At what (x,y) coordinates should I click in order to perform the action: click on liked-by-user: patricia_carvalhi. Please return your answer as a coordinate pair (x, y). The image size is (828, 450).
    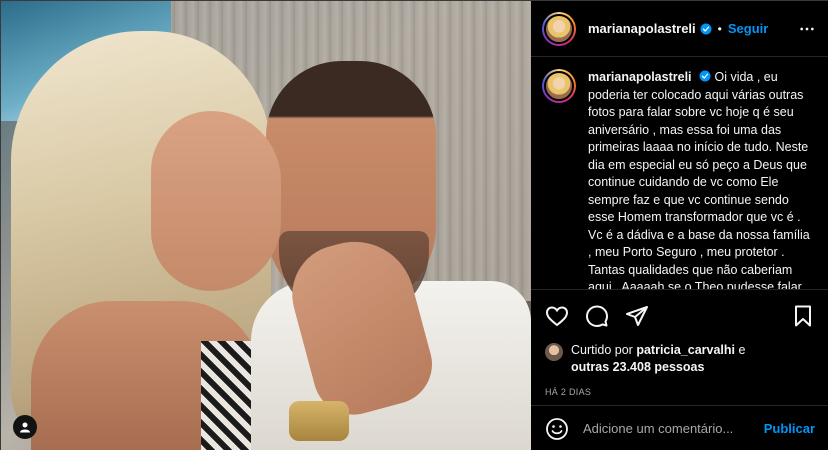
    Looking at the image, I should click on (685, 350).